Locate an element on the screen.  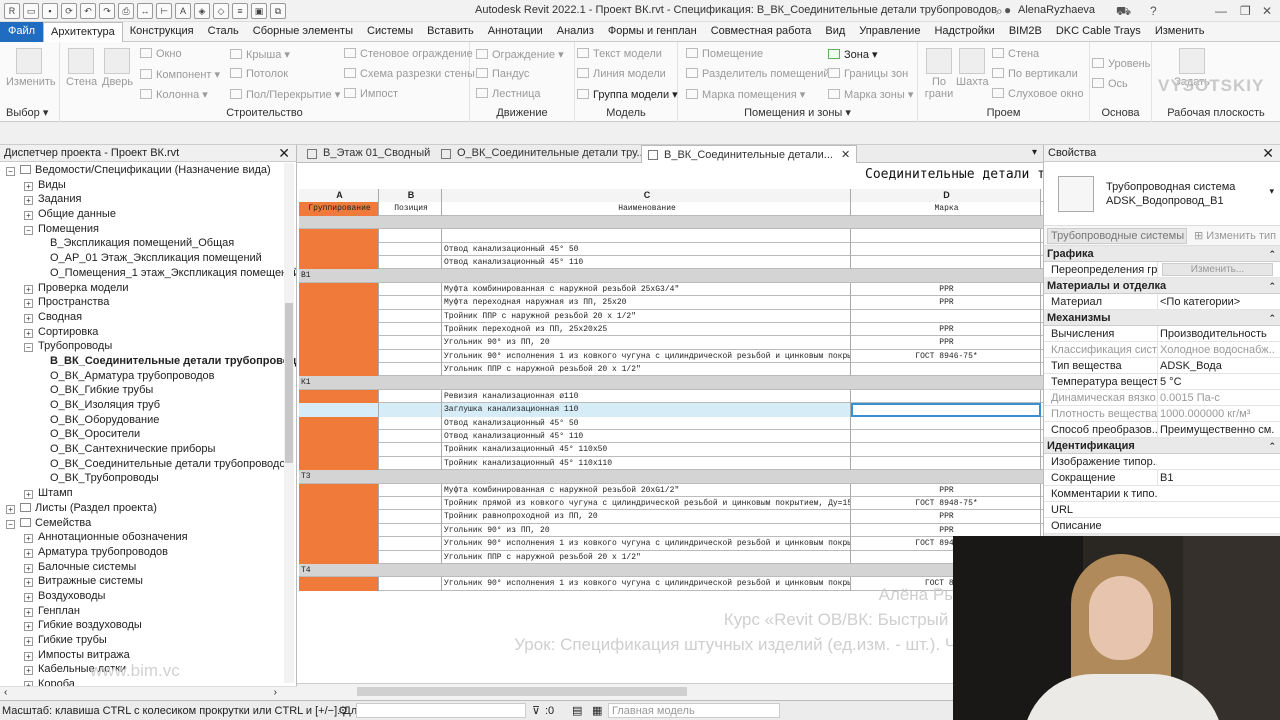
tree-item: − Трубопроводы is located at coordinates (148, 346).